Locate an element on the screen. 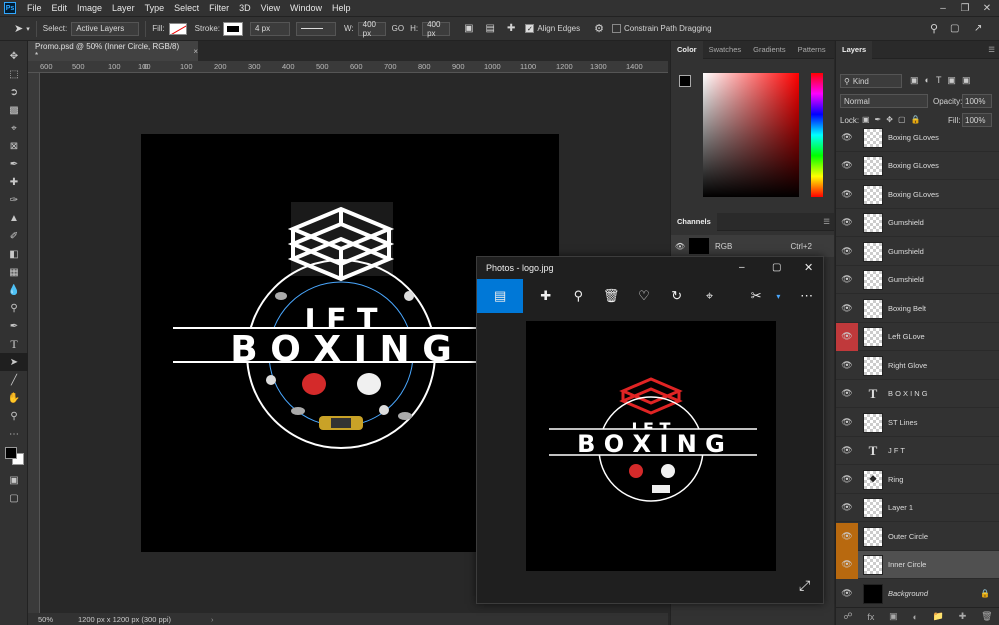 This screenshot has width=999, height=625. layer-row: 👁 Right Glove is located at coordinates (917, 366).